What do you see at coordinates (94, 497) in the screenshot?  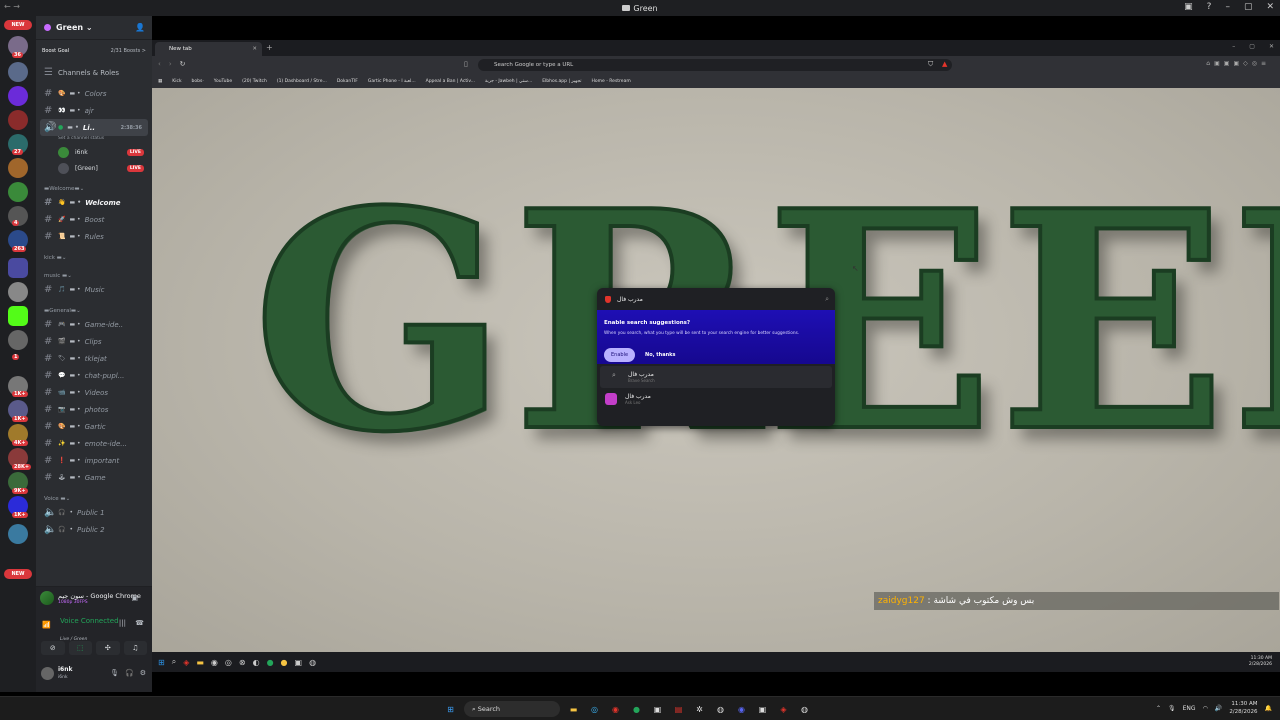 I see `category-voice: Voice ▬⌄` at bounding box center [94, 497].